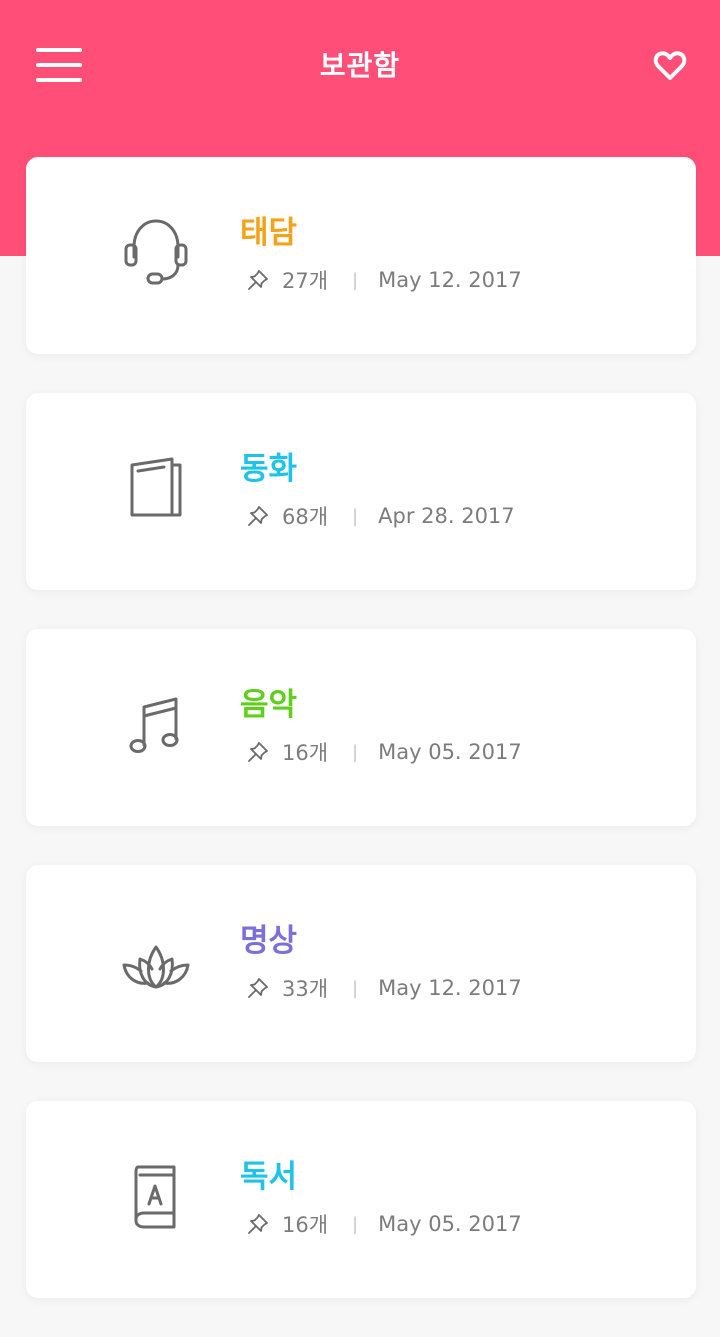 This screenshot has height=1337, width=720. What do you see at coordinates (361, 727) in the screenshot?
I see `collection-item-music: 음악 16개 | May 05. 2017` at bounding box center [361, 727].